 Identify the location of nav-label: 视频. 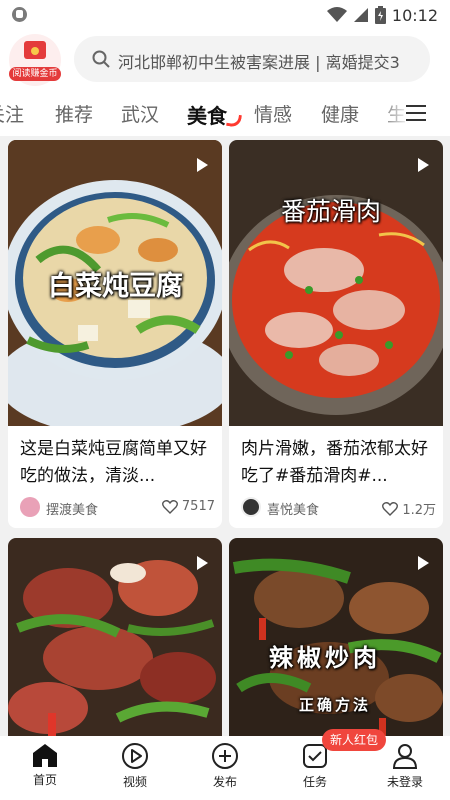
(134, 782).